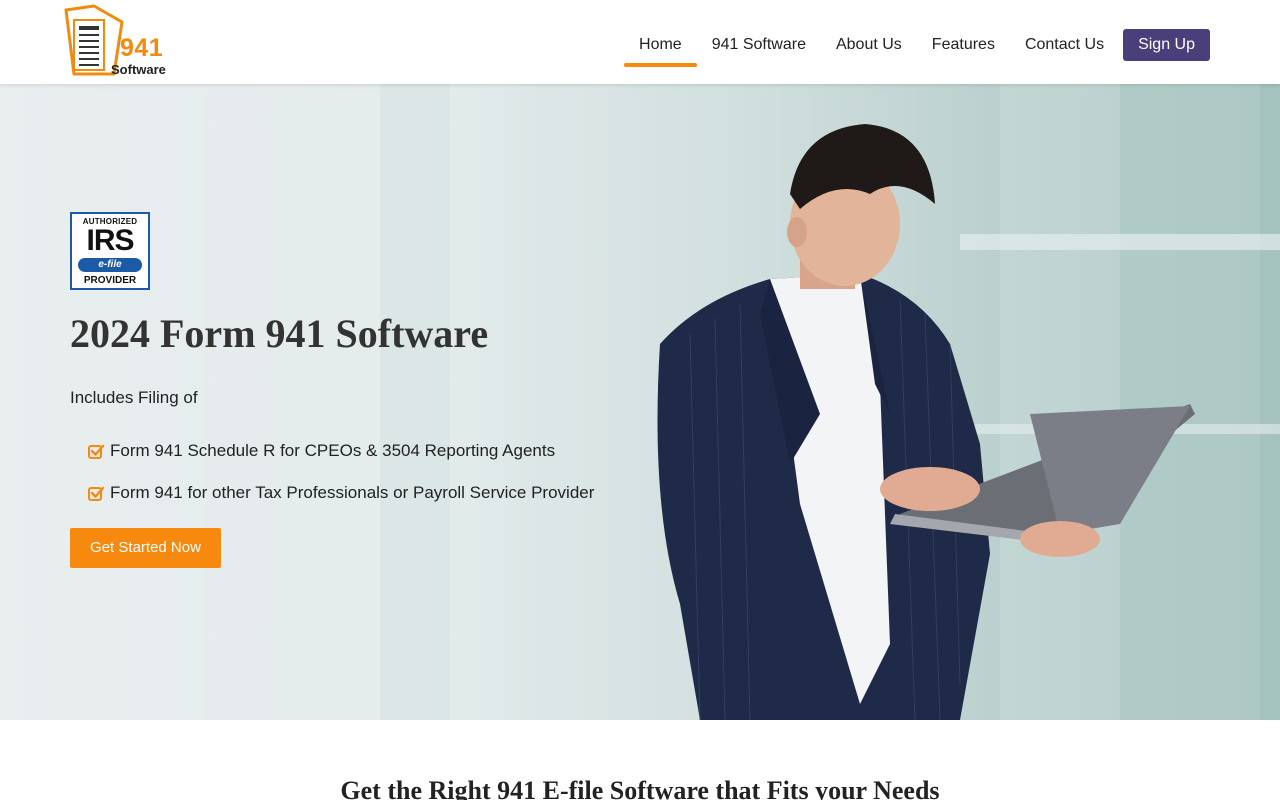 The width and height of the screenshot is (1280, 800). I want to click on irs-authorized-badge: AUTHORIZED IRS e-file PROVIDER, so click(110, 251).